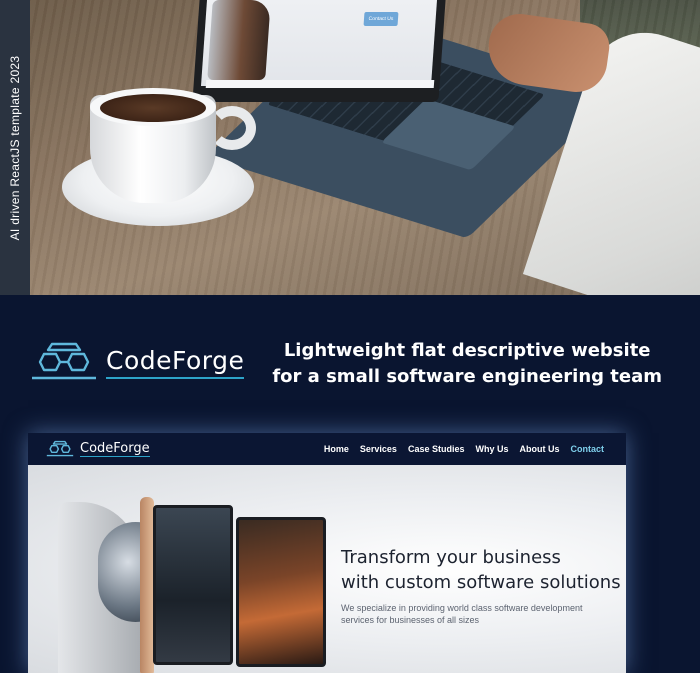 The image size is (700, 673). I want to click on hero-title-line-1: Transform your business, so click(451, 557).